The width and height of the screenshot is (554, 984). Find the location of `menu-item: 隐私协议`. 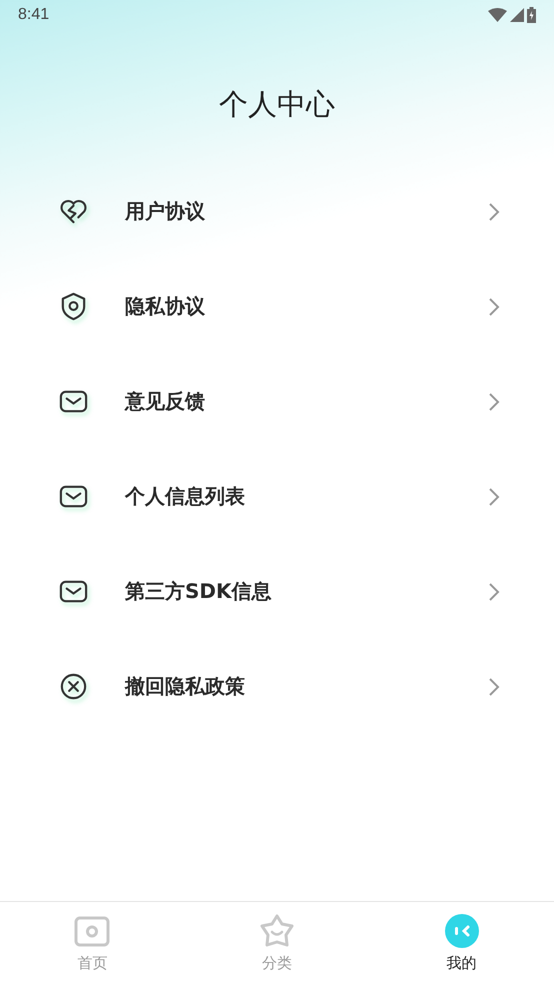

menu-item: 隐私协议 is located at coordinates (277, 306).